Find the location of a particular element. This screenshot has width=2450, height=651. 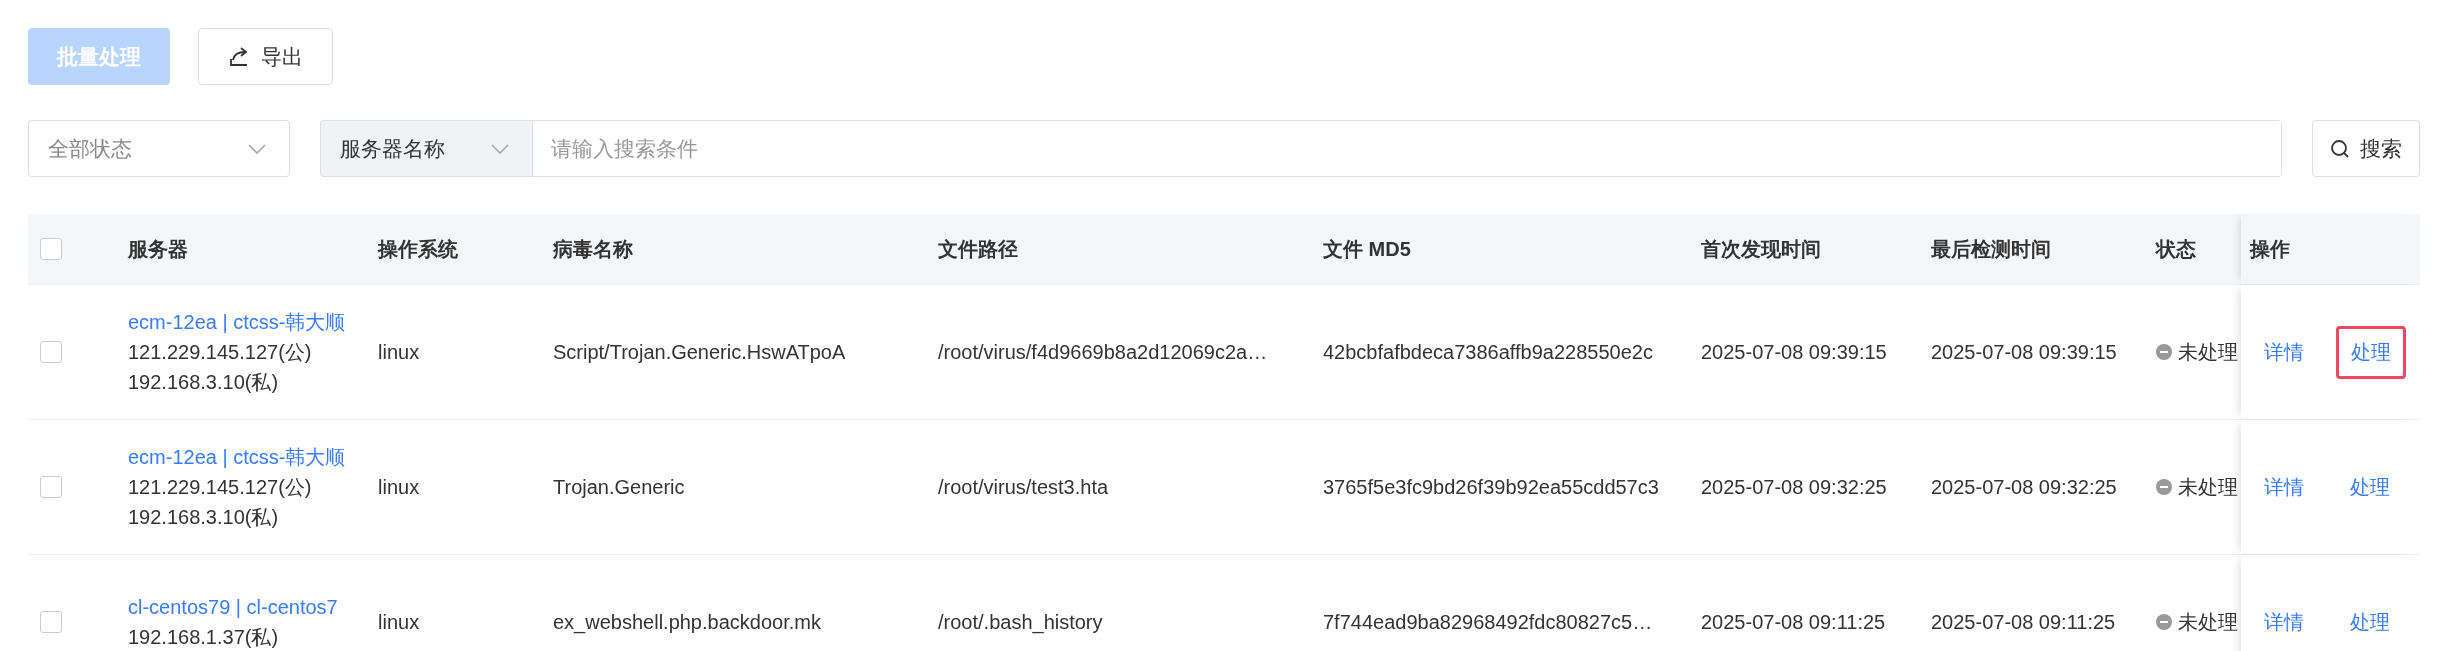

table-cell: ex_webshell.php.backdoor.mk is located at coordinates (687, 622).